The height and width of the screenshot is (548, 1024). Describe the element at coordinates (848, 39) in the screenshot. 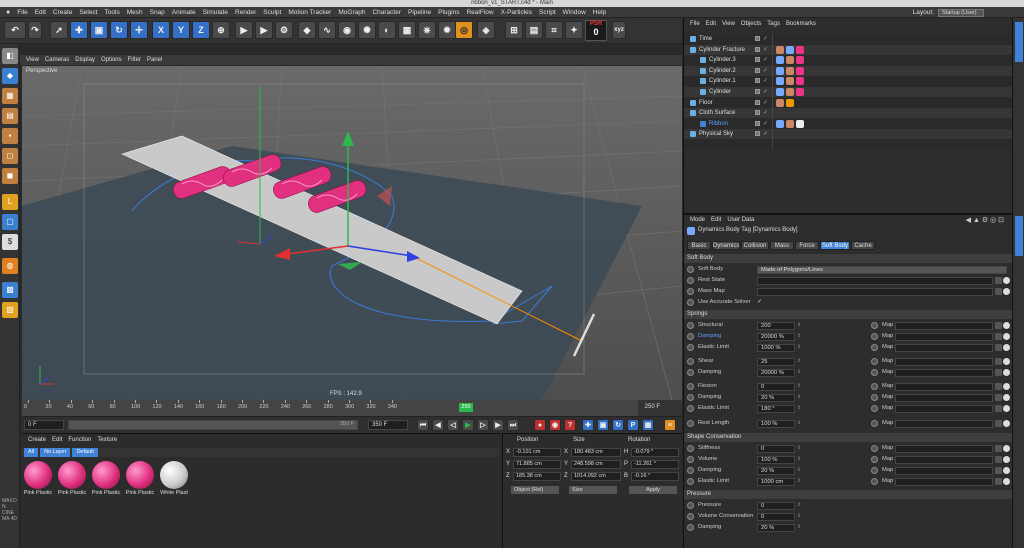

I see `object-row: Time ✓` at that location.